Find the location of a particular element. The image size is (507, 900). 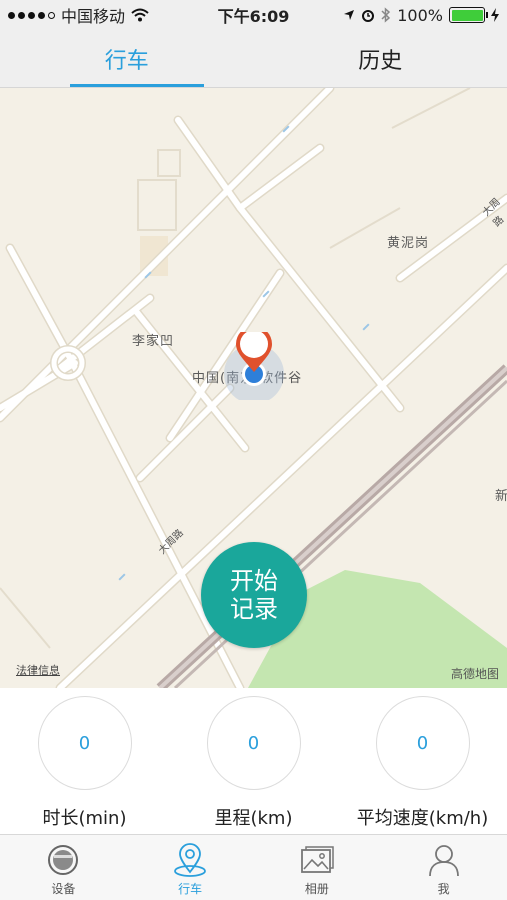

top-tab-bar: 行车 历史 is located at coordinates (253, 59).